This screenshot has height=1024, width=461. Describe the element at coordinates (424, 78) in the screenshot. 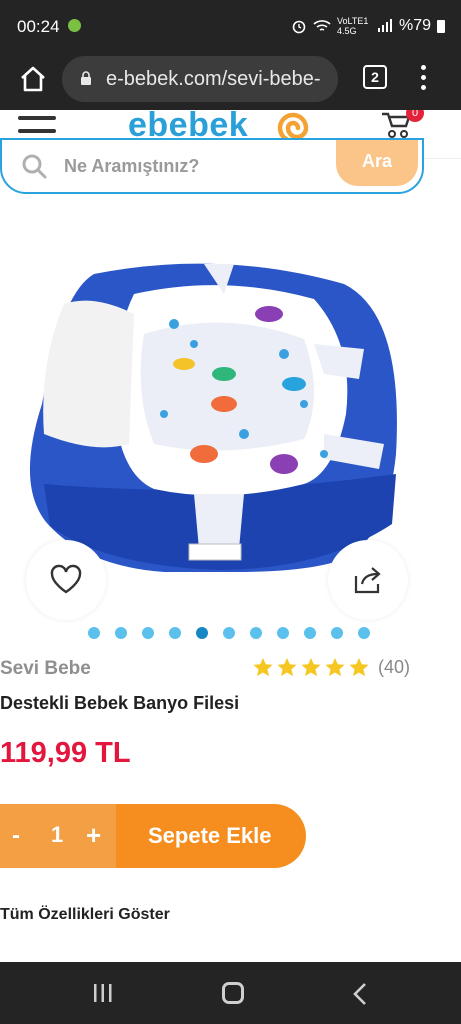

I see `more-menu-icon` at that location.